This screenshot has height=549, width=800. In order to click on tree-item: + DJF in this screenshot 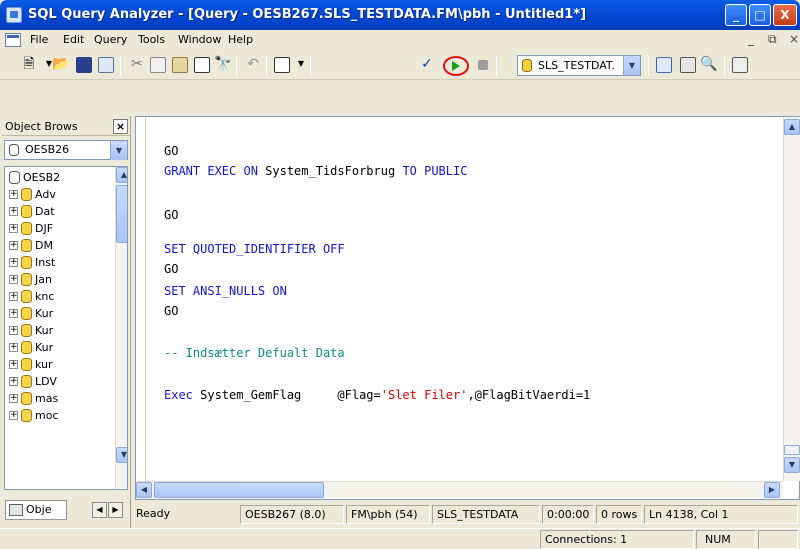, I will do `click(60, 228)`.